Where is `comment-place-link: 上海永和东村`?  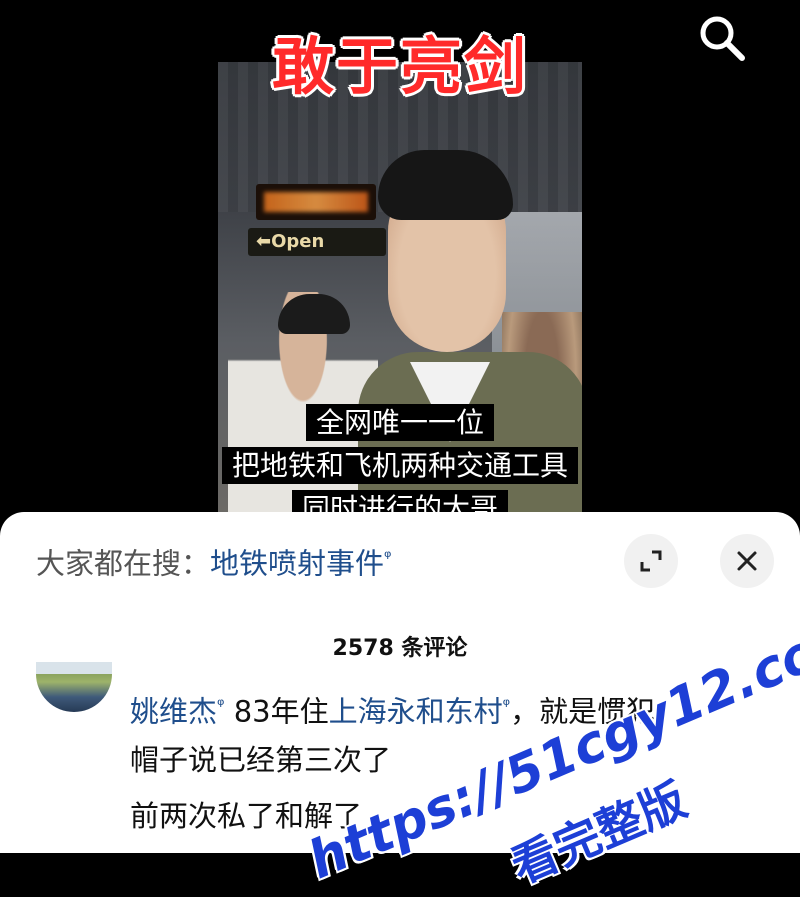
comment-place-link: 上海永和东村 is located at coordinates (416, 712).